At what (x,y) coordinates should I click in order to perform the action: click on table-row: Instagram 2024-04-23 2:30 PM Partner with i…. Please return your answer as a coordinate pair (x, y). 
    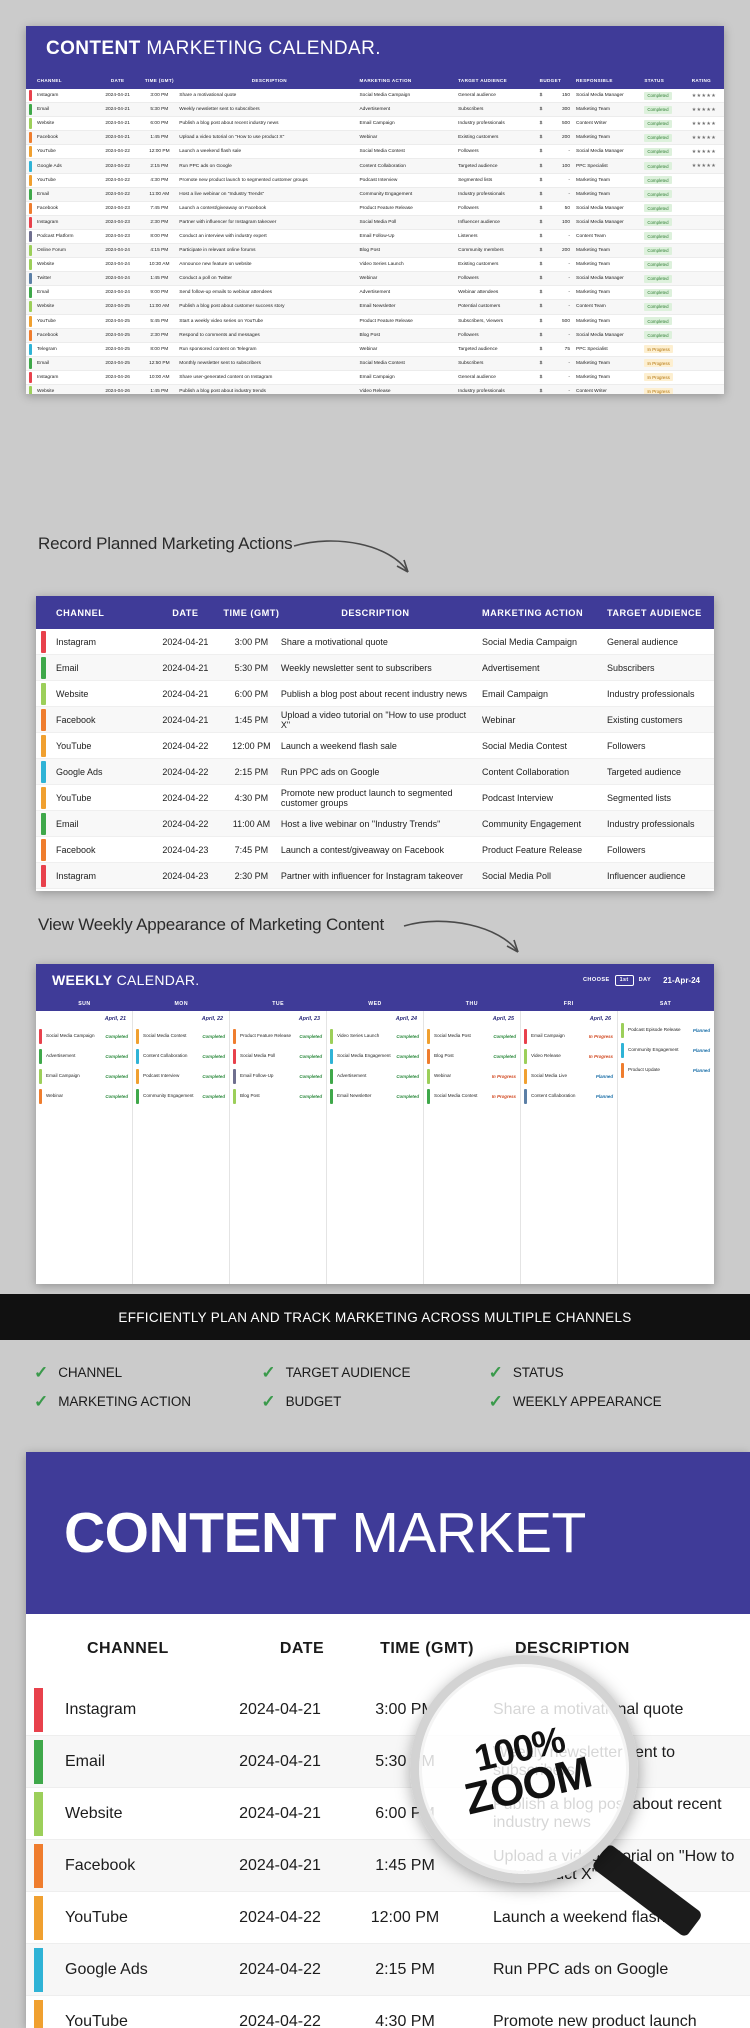
    Looking at the image, I should click on (375, 876).